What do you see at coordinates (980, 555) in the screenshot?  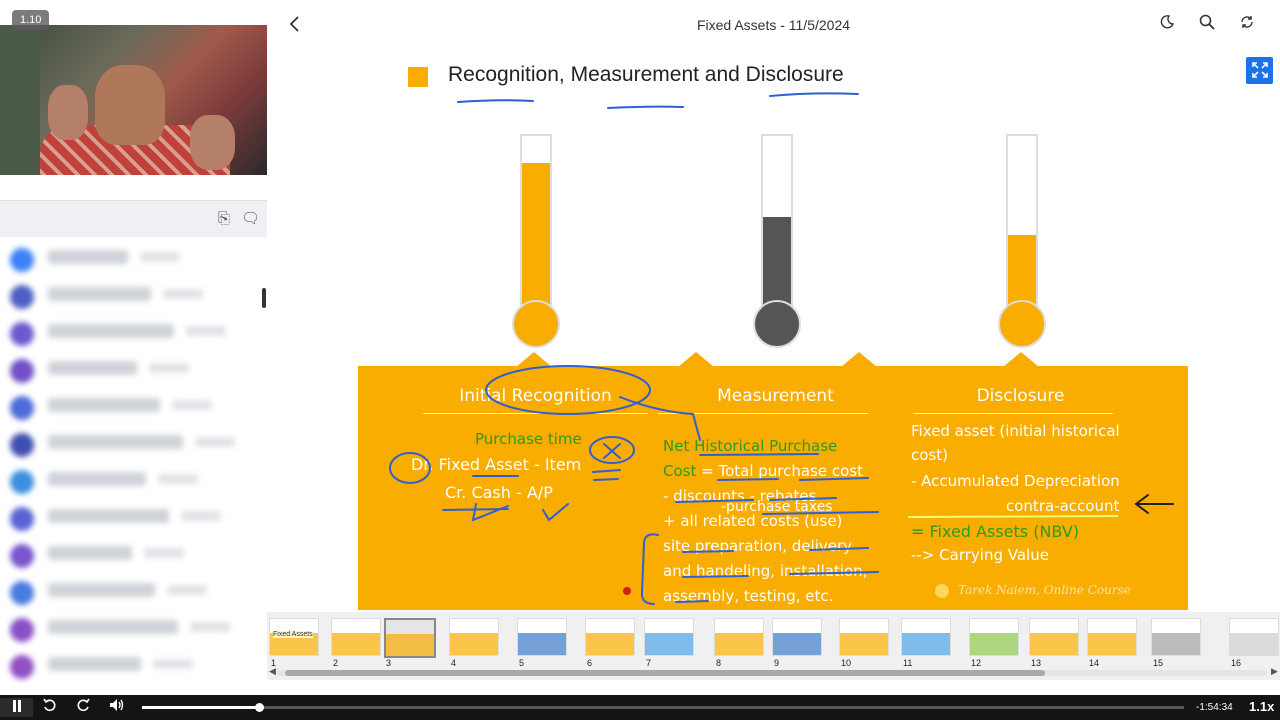 I see `disclosure-line-6: --> Carrying Value` at bounding box center [980, 555].